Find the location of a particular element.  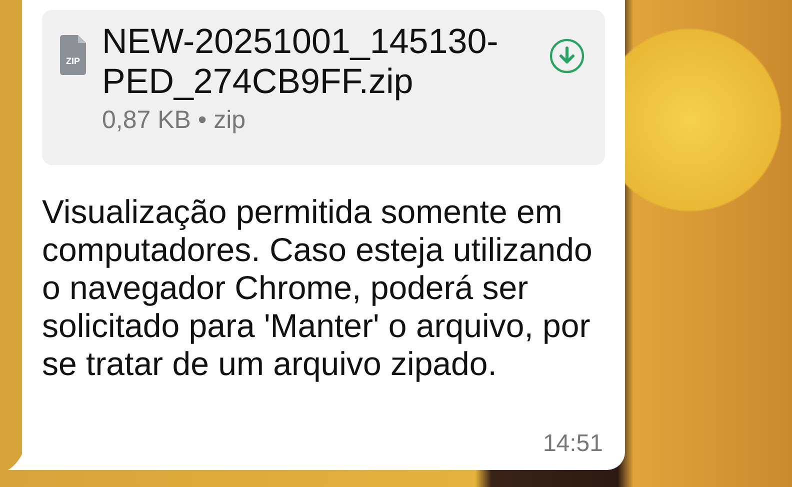

file-meta: 0,87 KB • zip is located at coordinates (174, 120).